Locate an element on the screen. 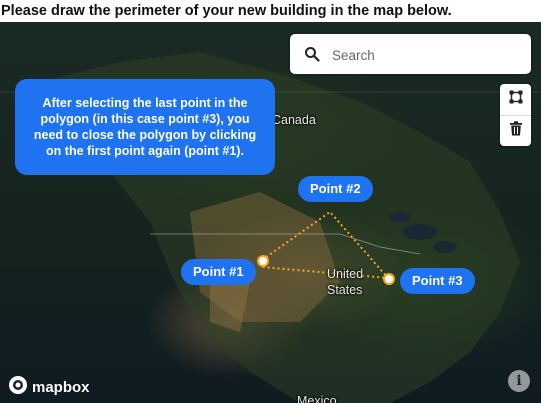 The width and height of the screenshot is (541, 403). search-box is located at coordinates (410, 54).